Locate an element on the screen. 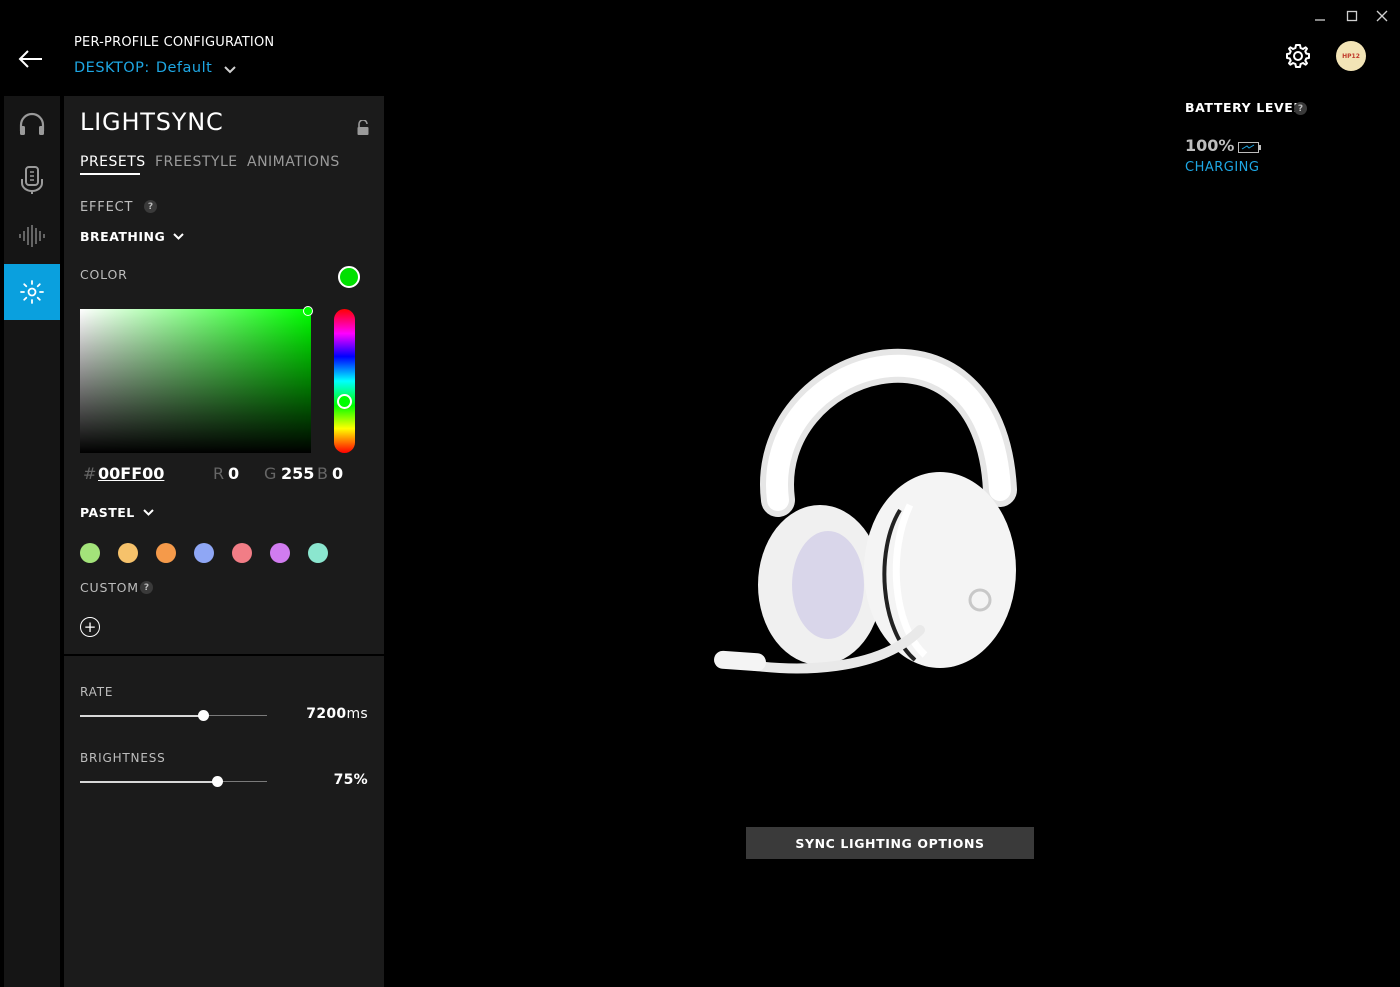  add-custom-color-icon: + is located at coordinates (90, 627).